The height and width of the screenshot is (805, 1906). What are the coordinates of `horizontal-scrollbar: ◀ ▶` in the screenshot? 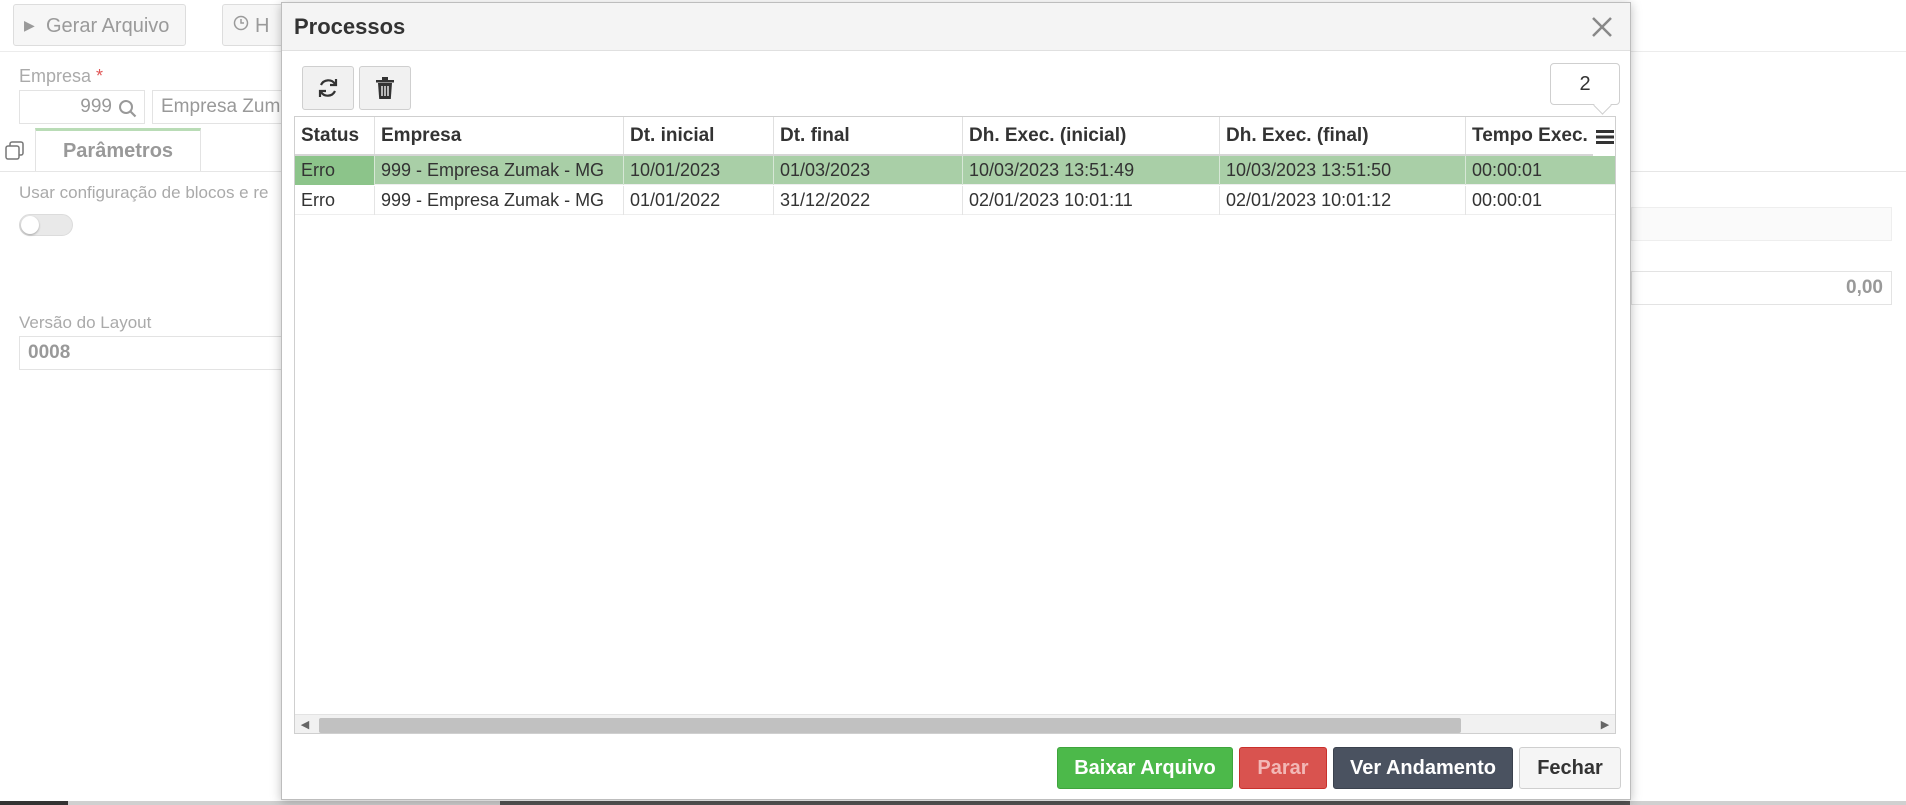 It's located at (955, 723).